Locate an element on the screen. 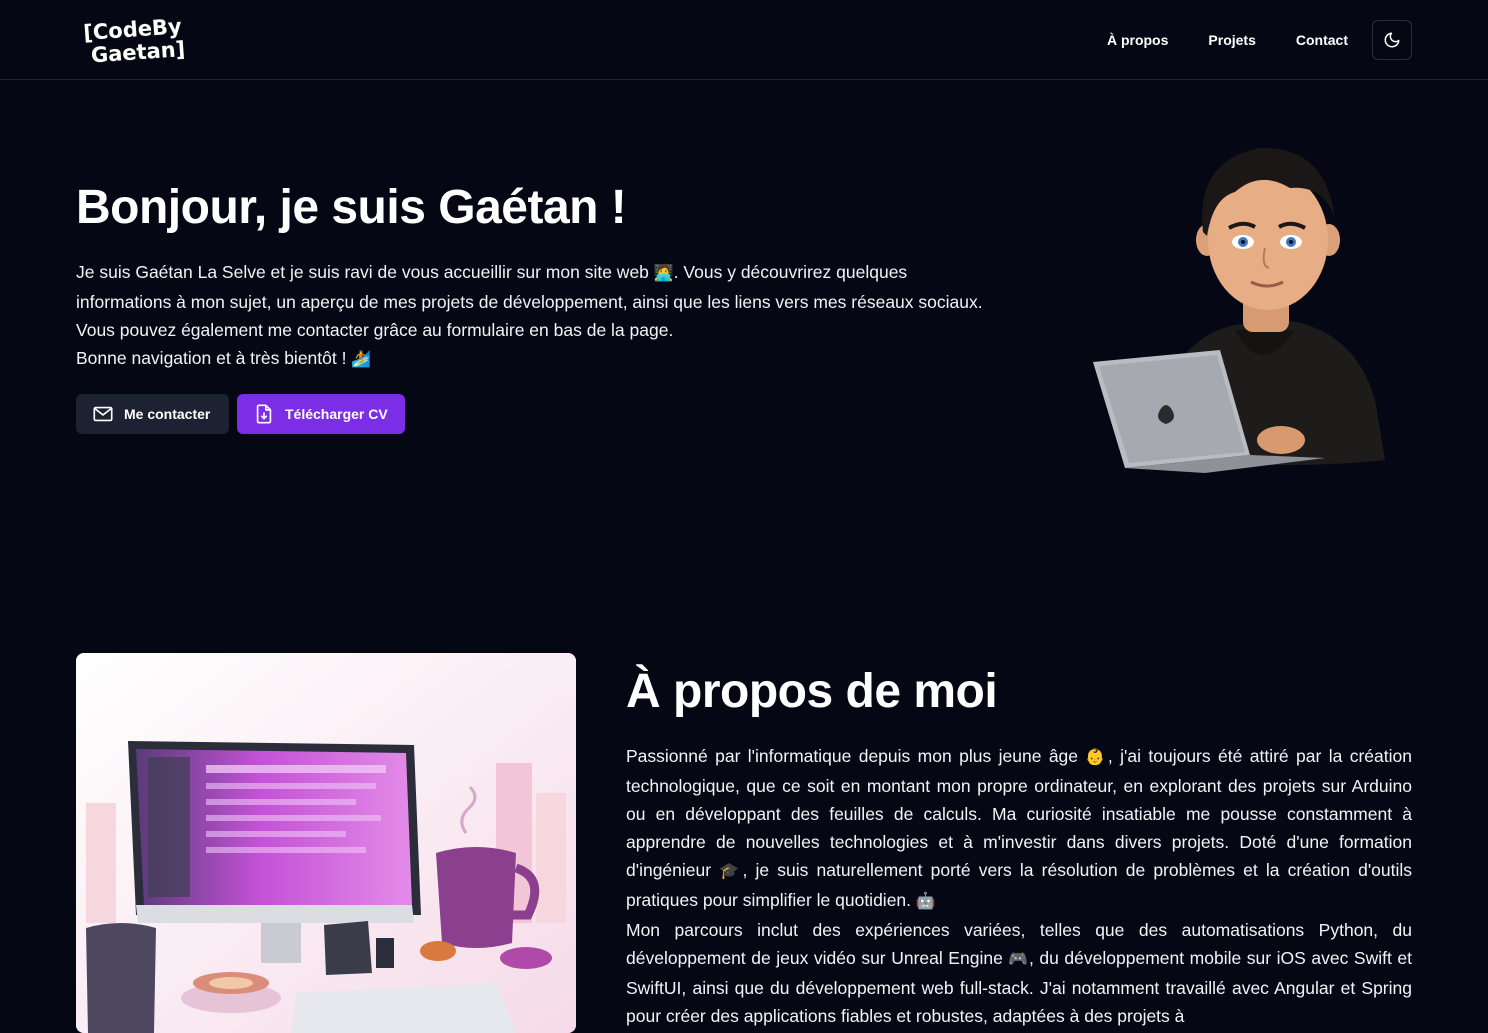  contact-me-label: Me contacter is located at coordinates (167, 414).